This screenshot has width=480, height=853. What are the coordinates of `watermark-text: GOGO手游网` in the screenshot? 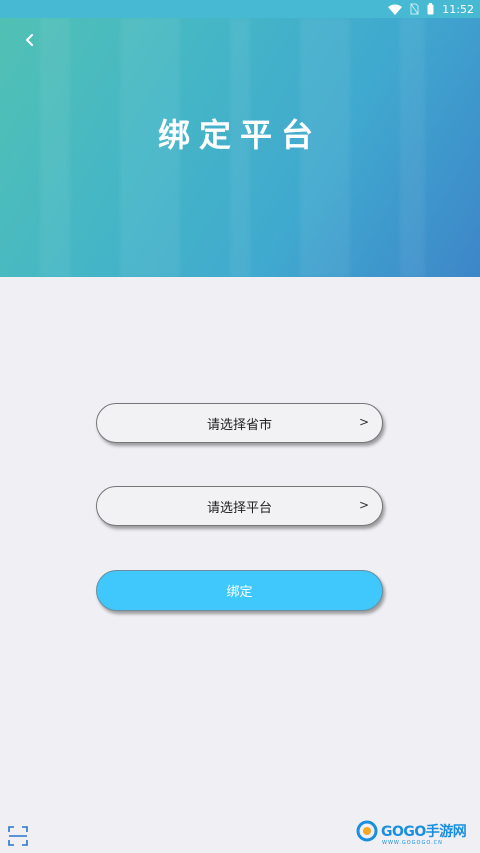 It's located at (424, 832).